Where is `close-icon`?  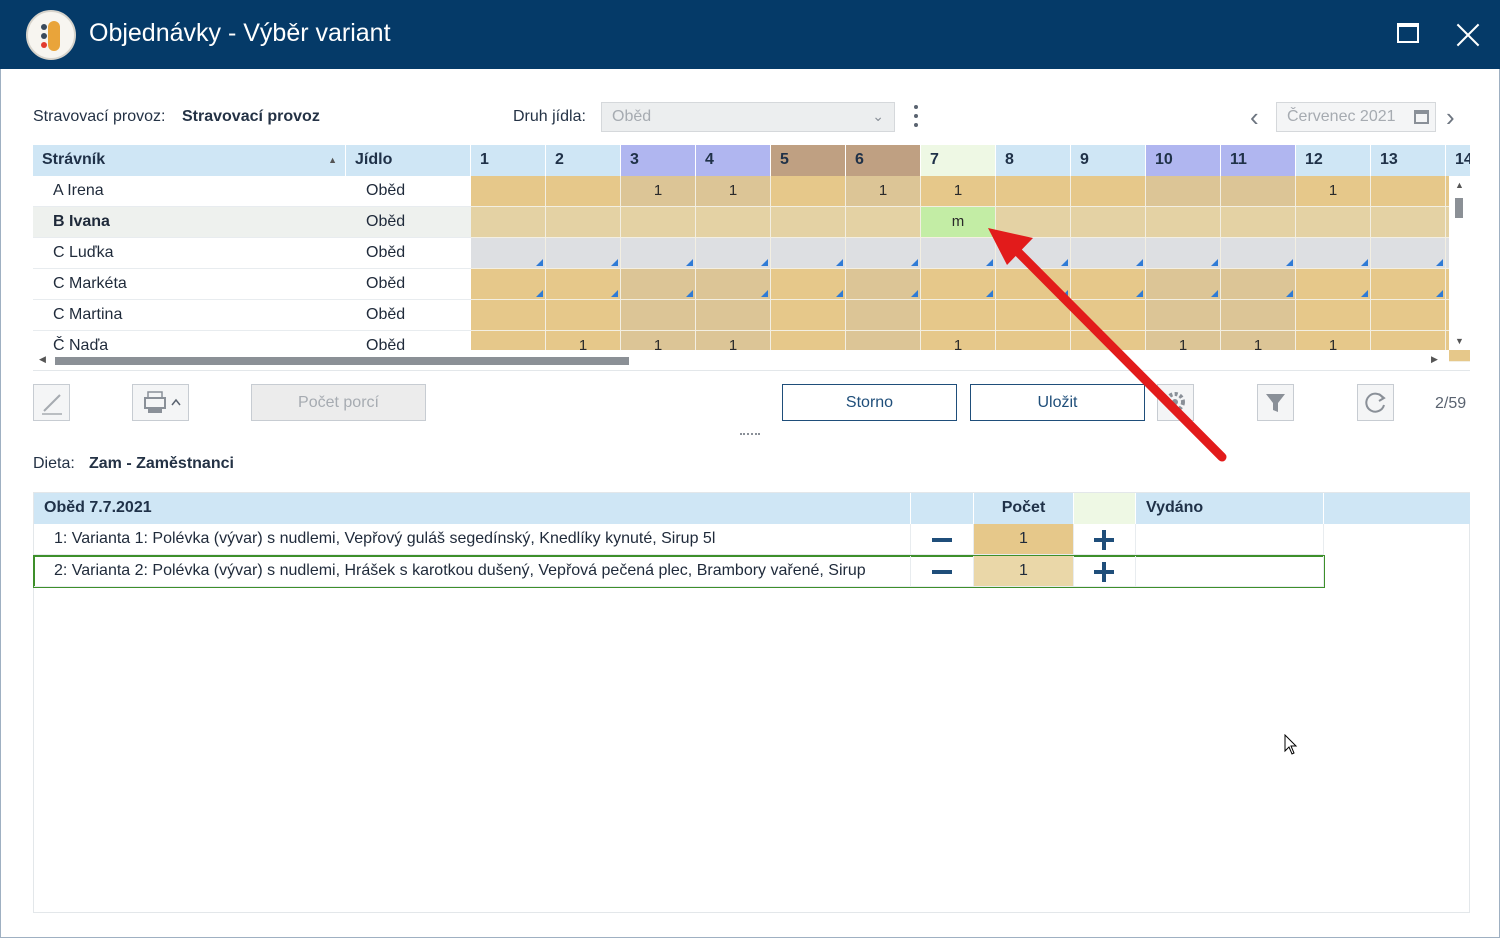
close-icon is located at coordinates (1469, 34).